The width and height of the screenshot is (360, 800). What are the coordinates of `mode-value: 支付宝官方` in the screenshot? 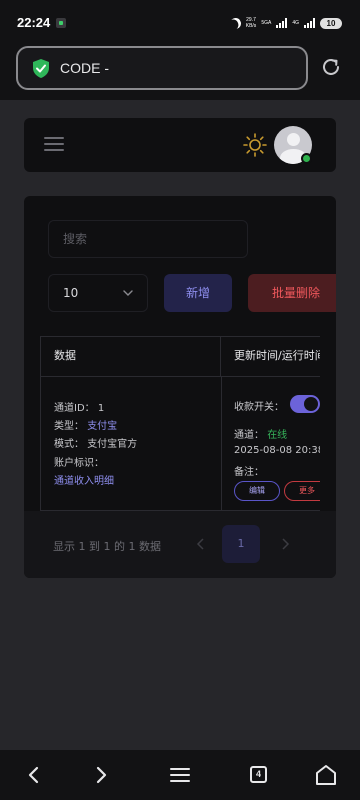 It's located at (112, 444).